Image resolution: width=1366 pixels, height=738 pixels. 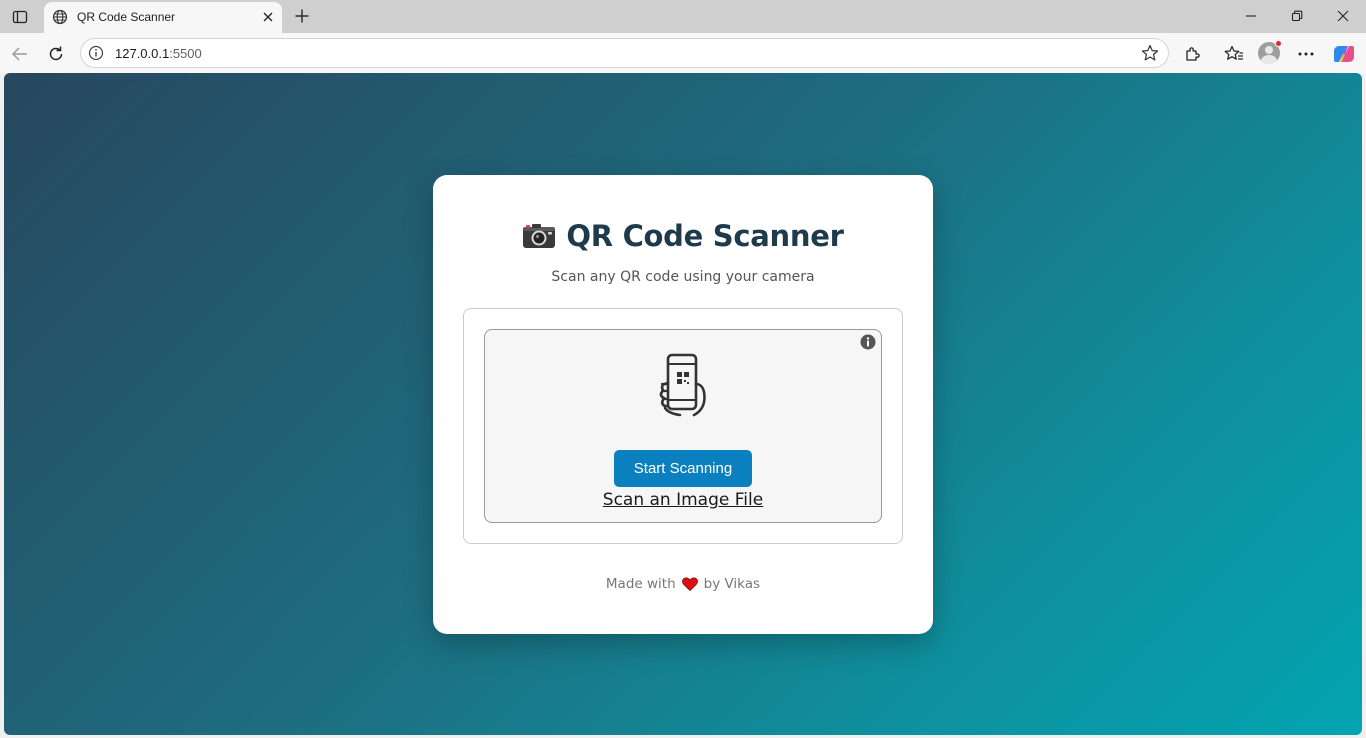 I want to click on minimize-icon, so click(x=1251, y=16).